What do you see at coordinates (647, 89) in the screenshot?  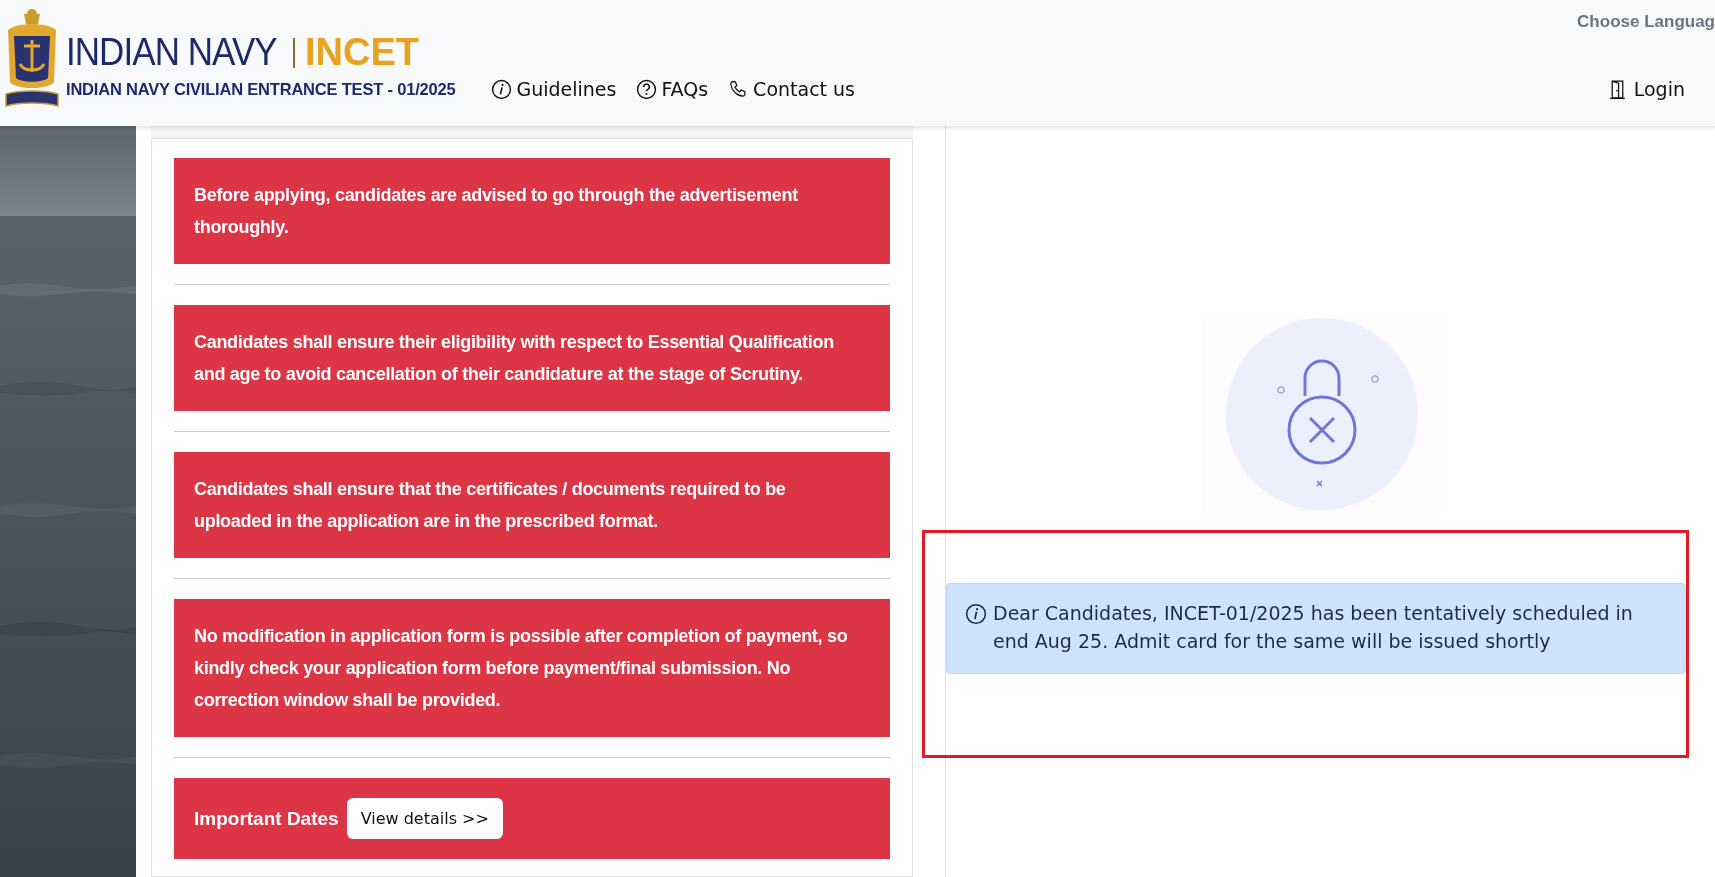 I see `help-icon` at bounding box center [647, 89].